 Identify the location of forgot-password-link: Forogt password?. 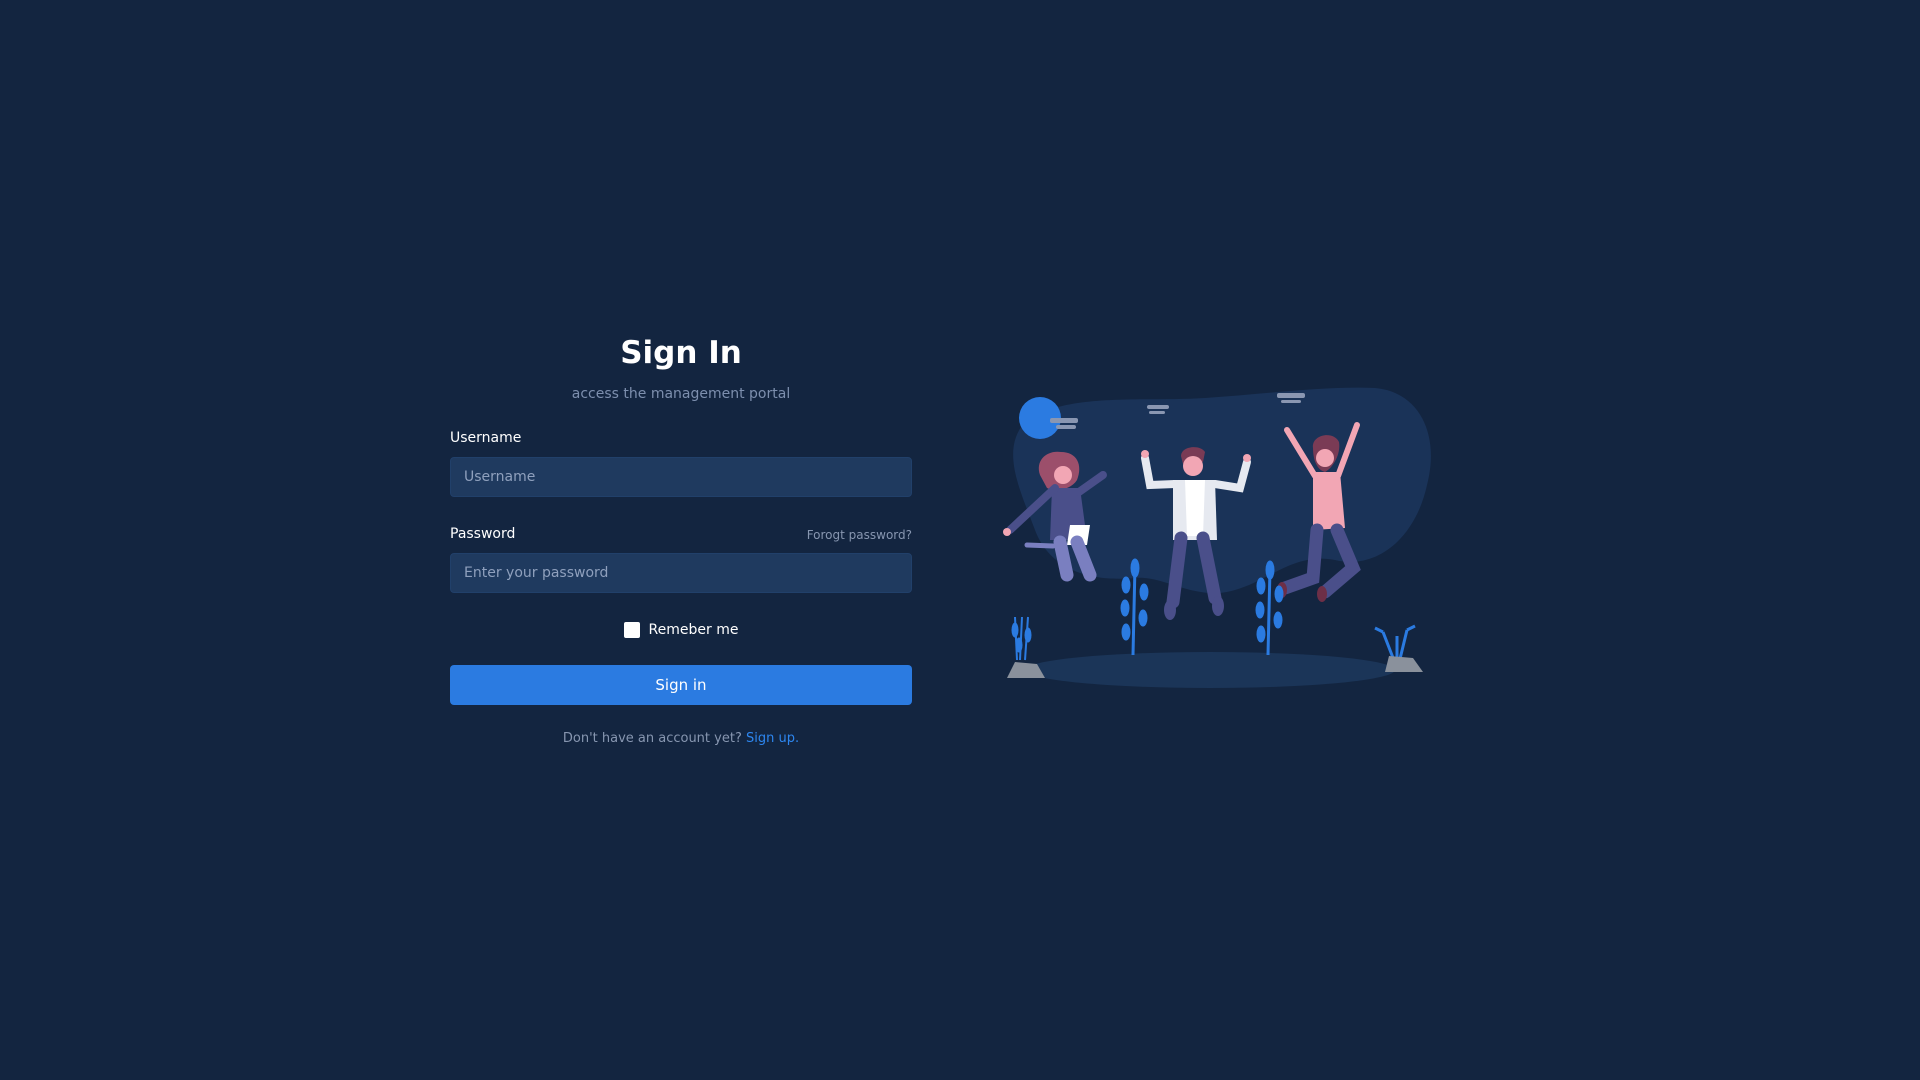
(859, 535).